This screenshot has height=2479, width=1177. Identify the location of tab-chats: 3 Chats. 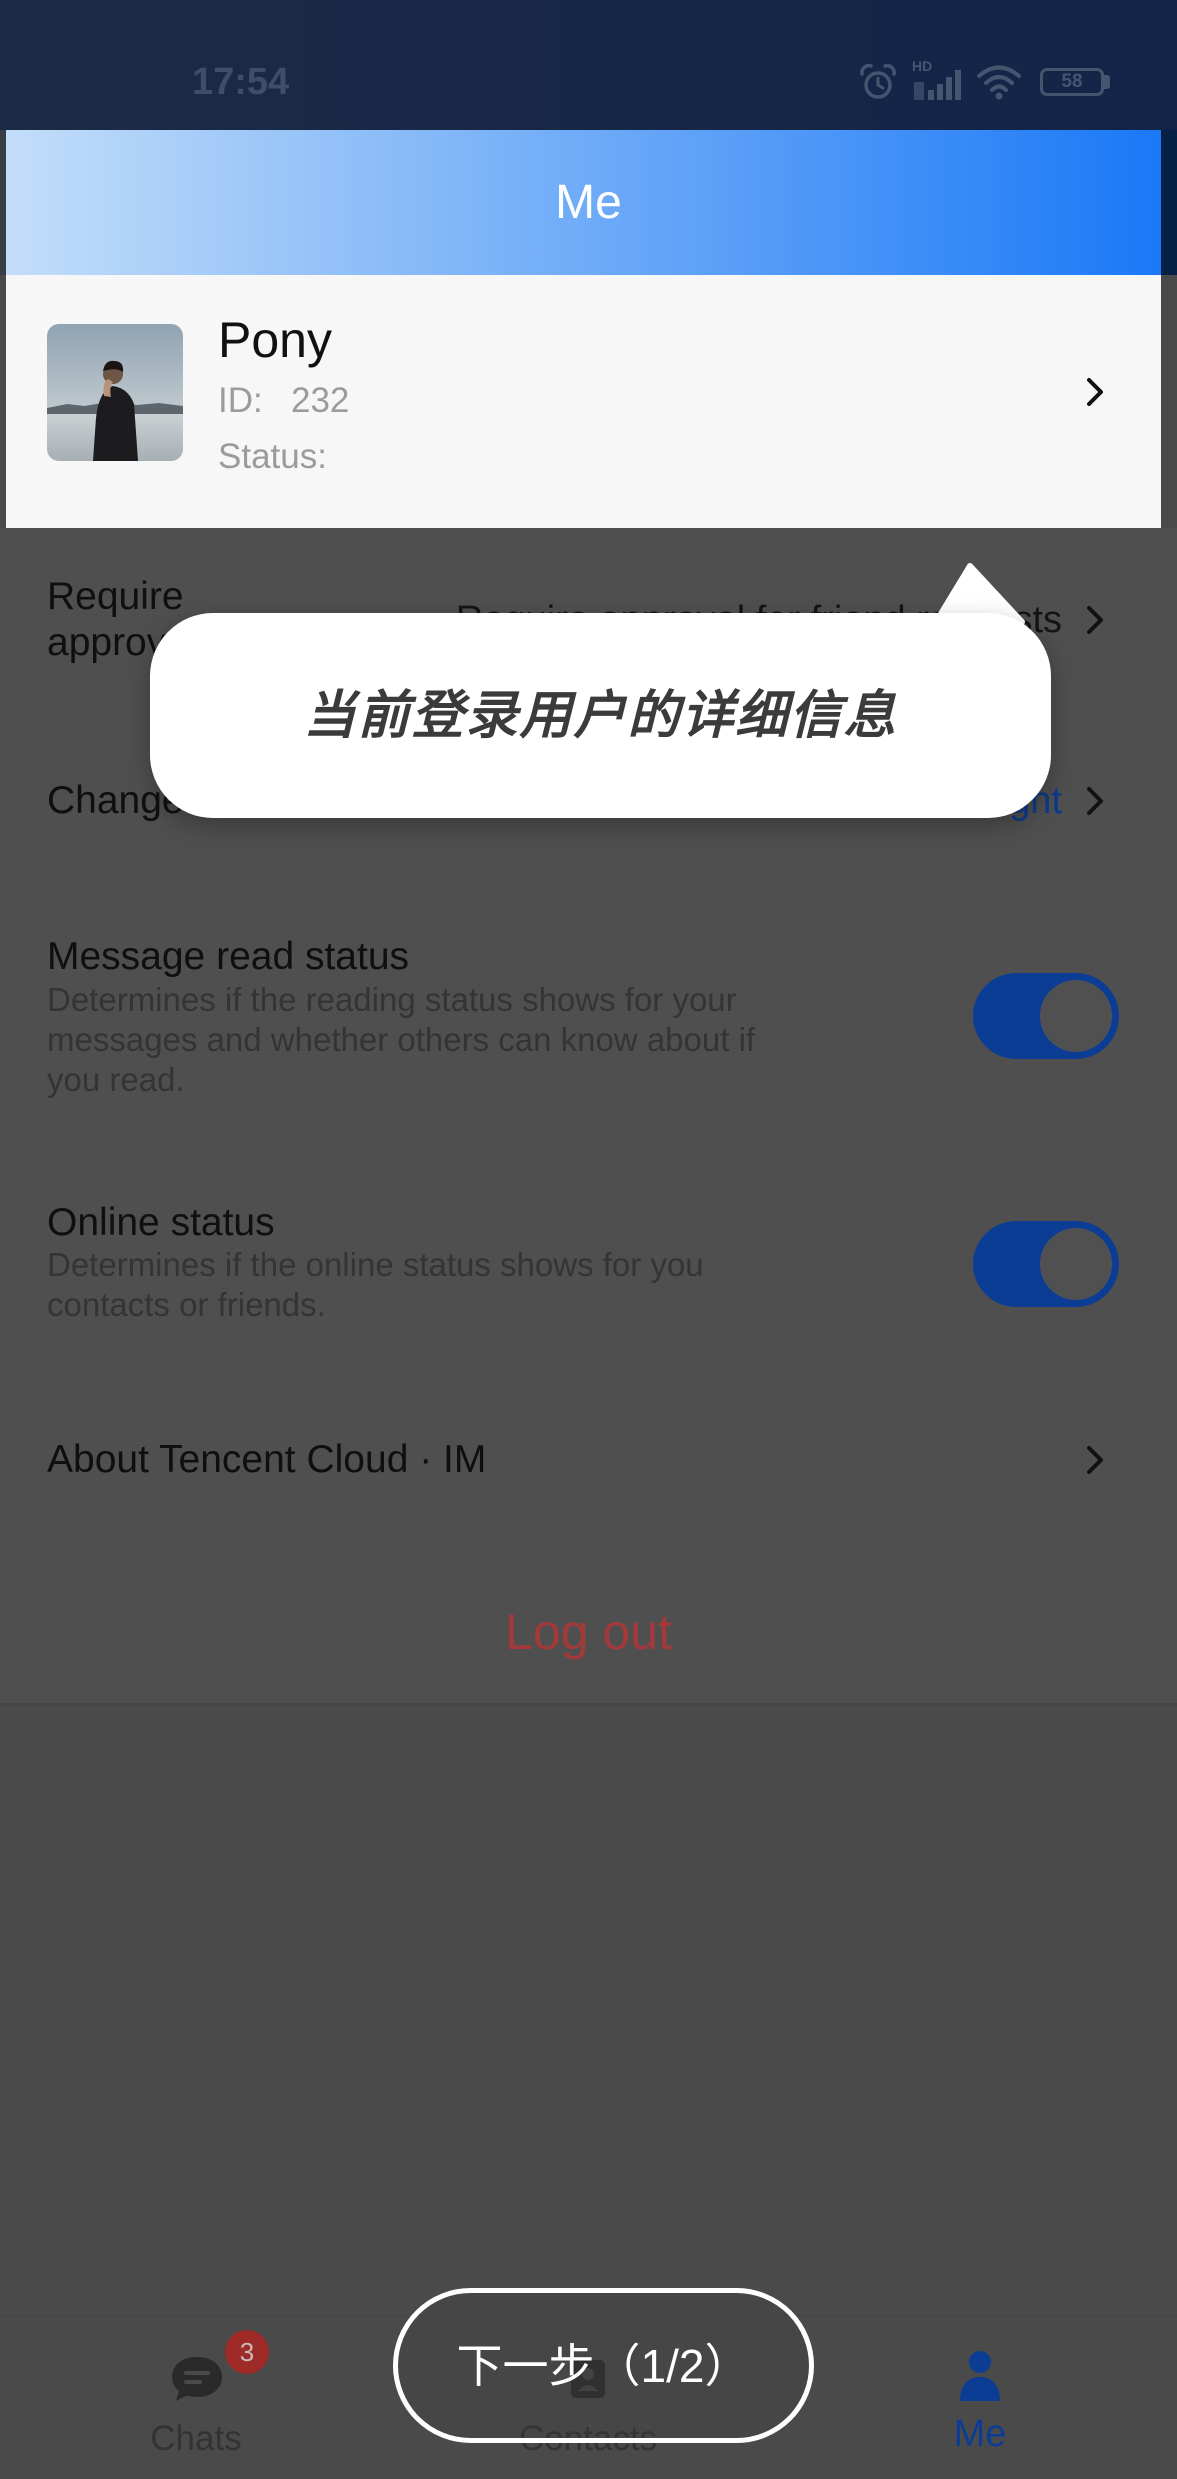
(196, 2397).